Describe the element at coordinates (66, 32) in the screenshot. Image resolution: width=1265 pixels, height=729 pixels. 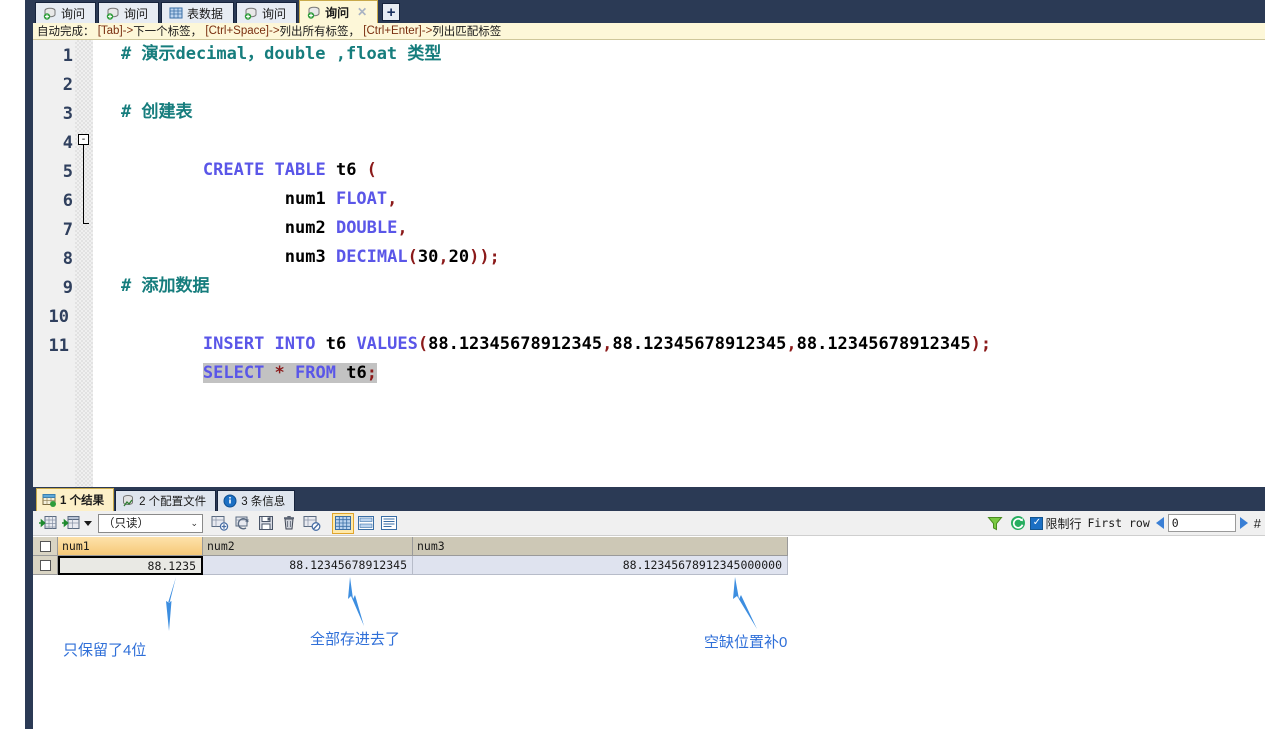
I see `hint-prefix: 自动完成：` at that location.